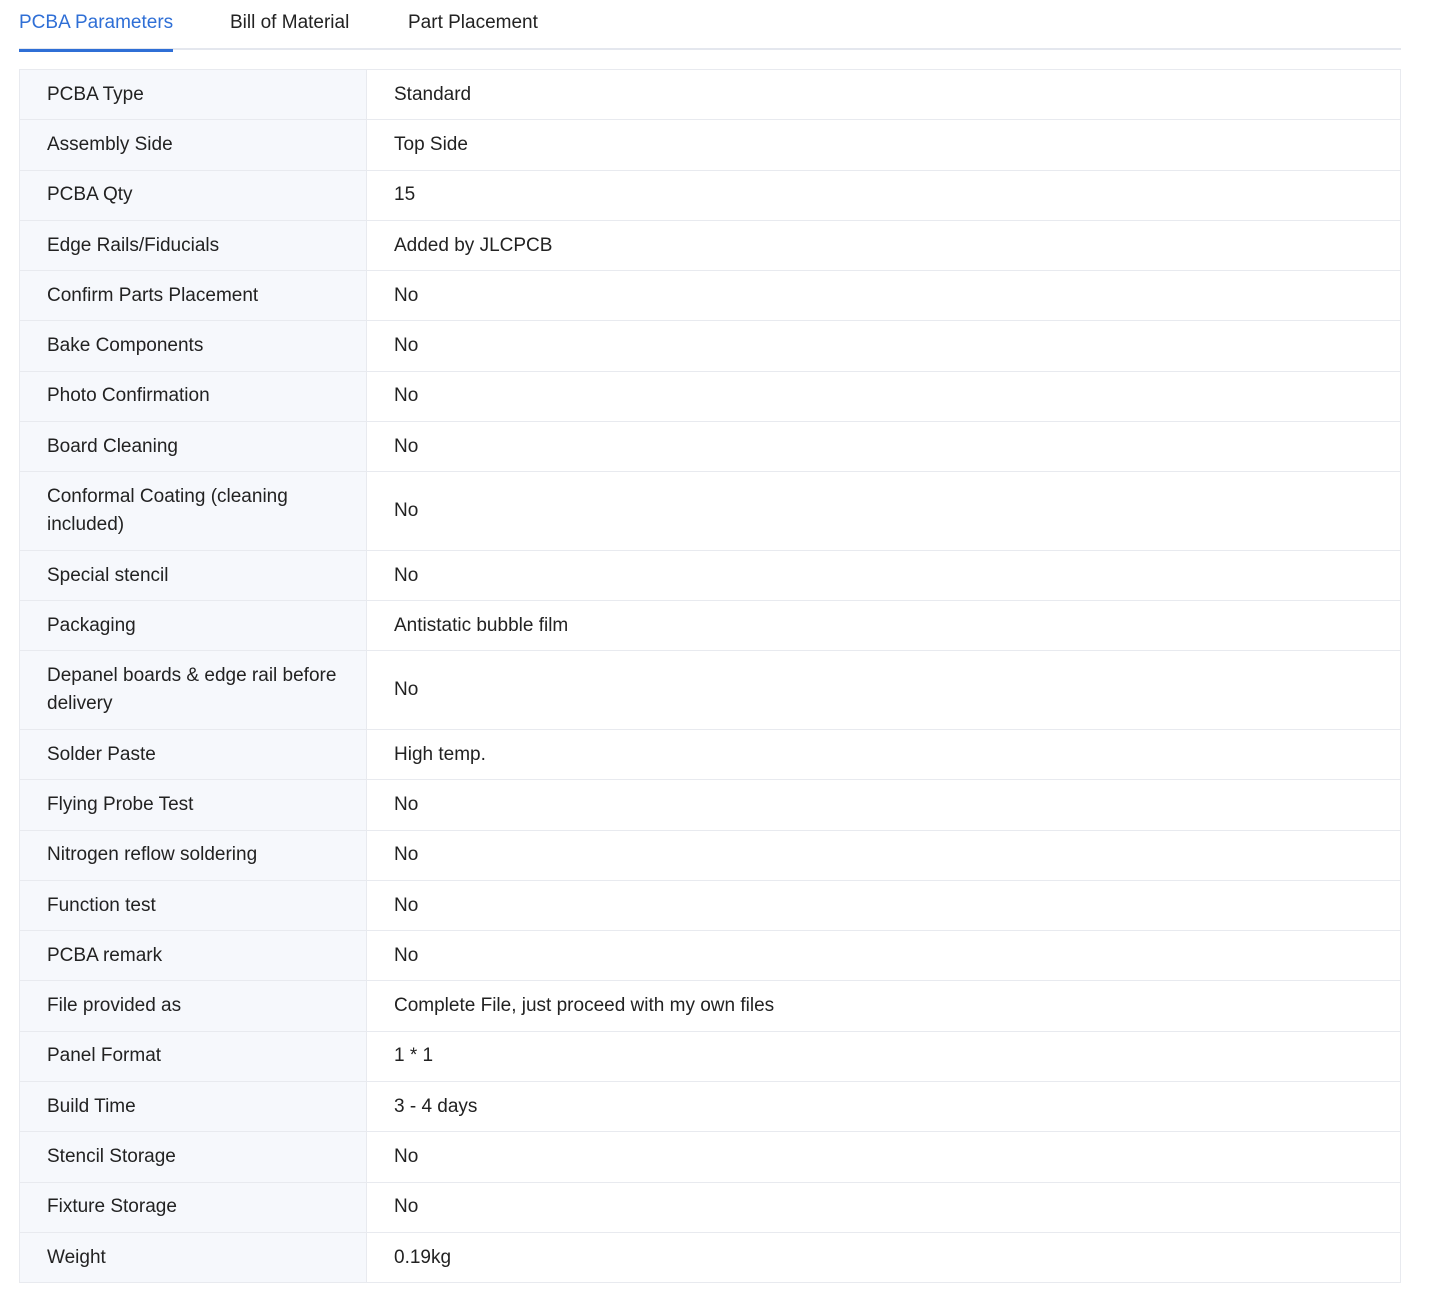 The height and width of the screenshot is (1292, 1436). Describe the element at coordinates (193, 1257) in the screenshot. I see `param-label: Weight` at that location.